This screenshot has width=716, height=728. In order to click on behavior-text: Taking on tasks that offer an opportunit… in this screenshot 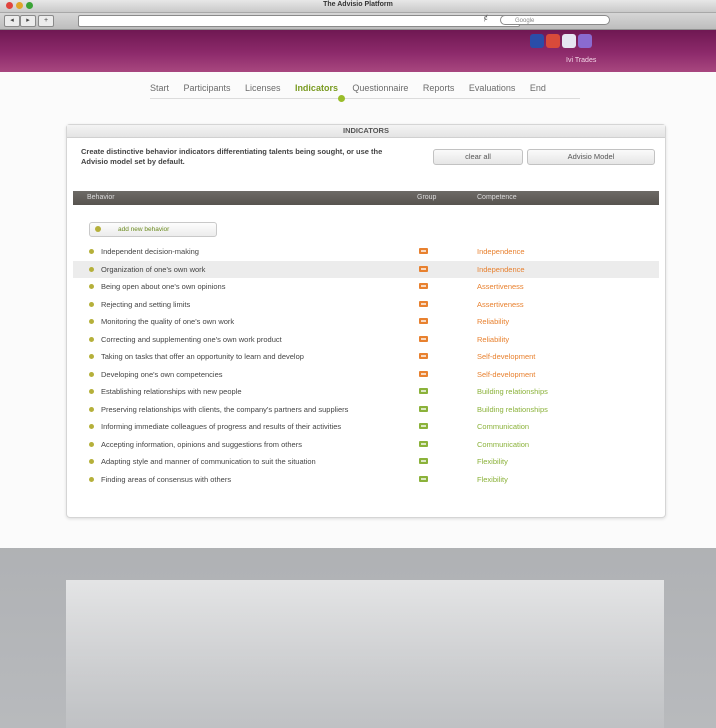, I will do `click(202, 356)`.